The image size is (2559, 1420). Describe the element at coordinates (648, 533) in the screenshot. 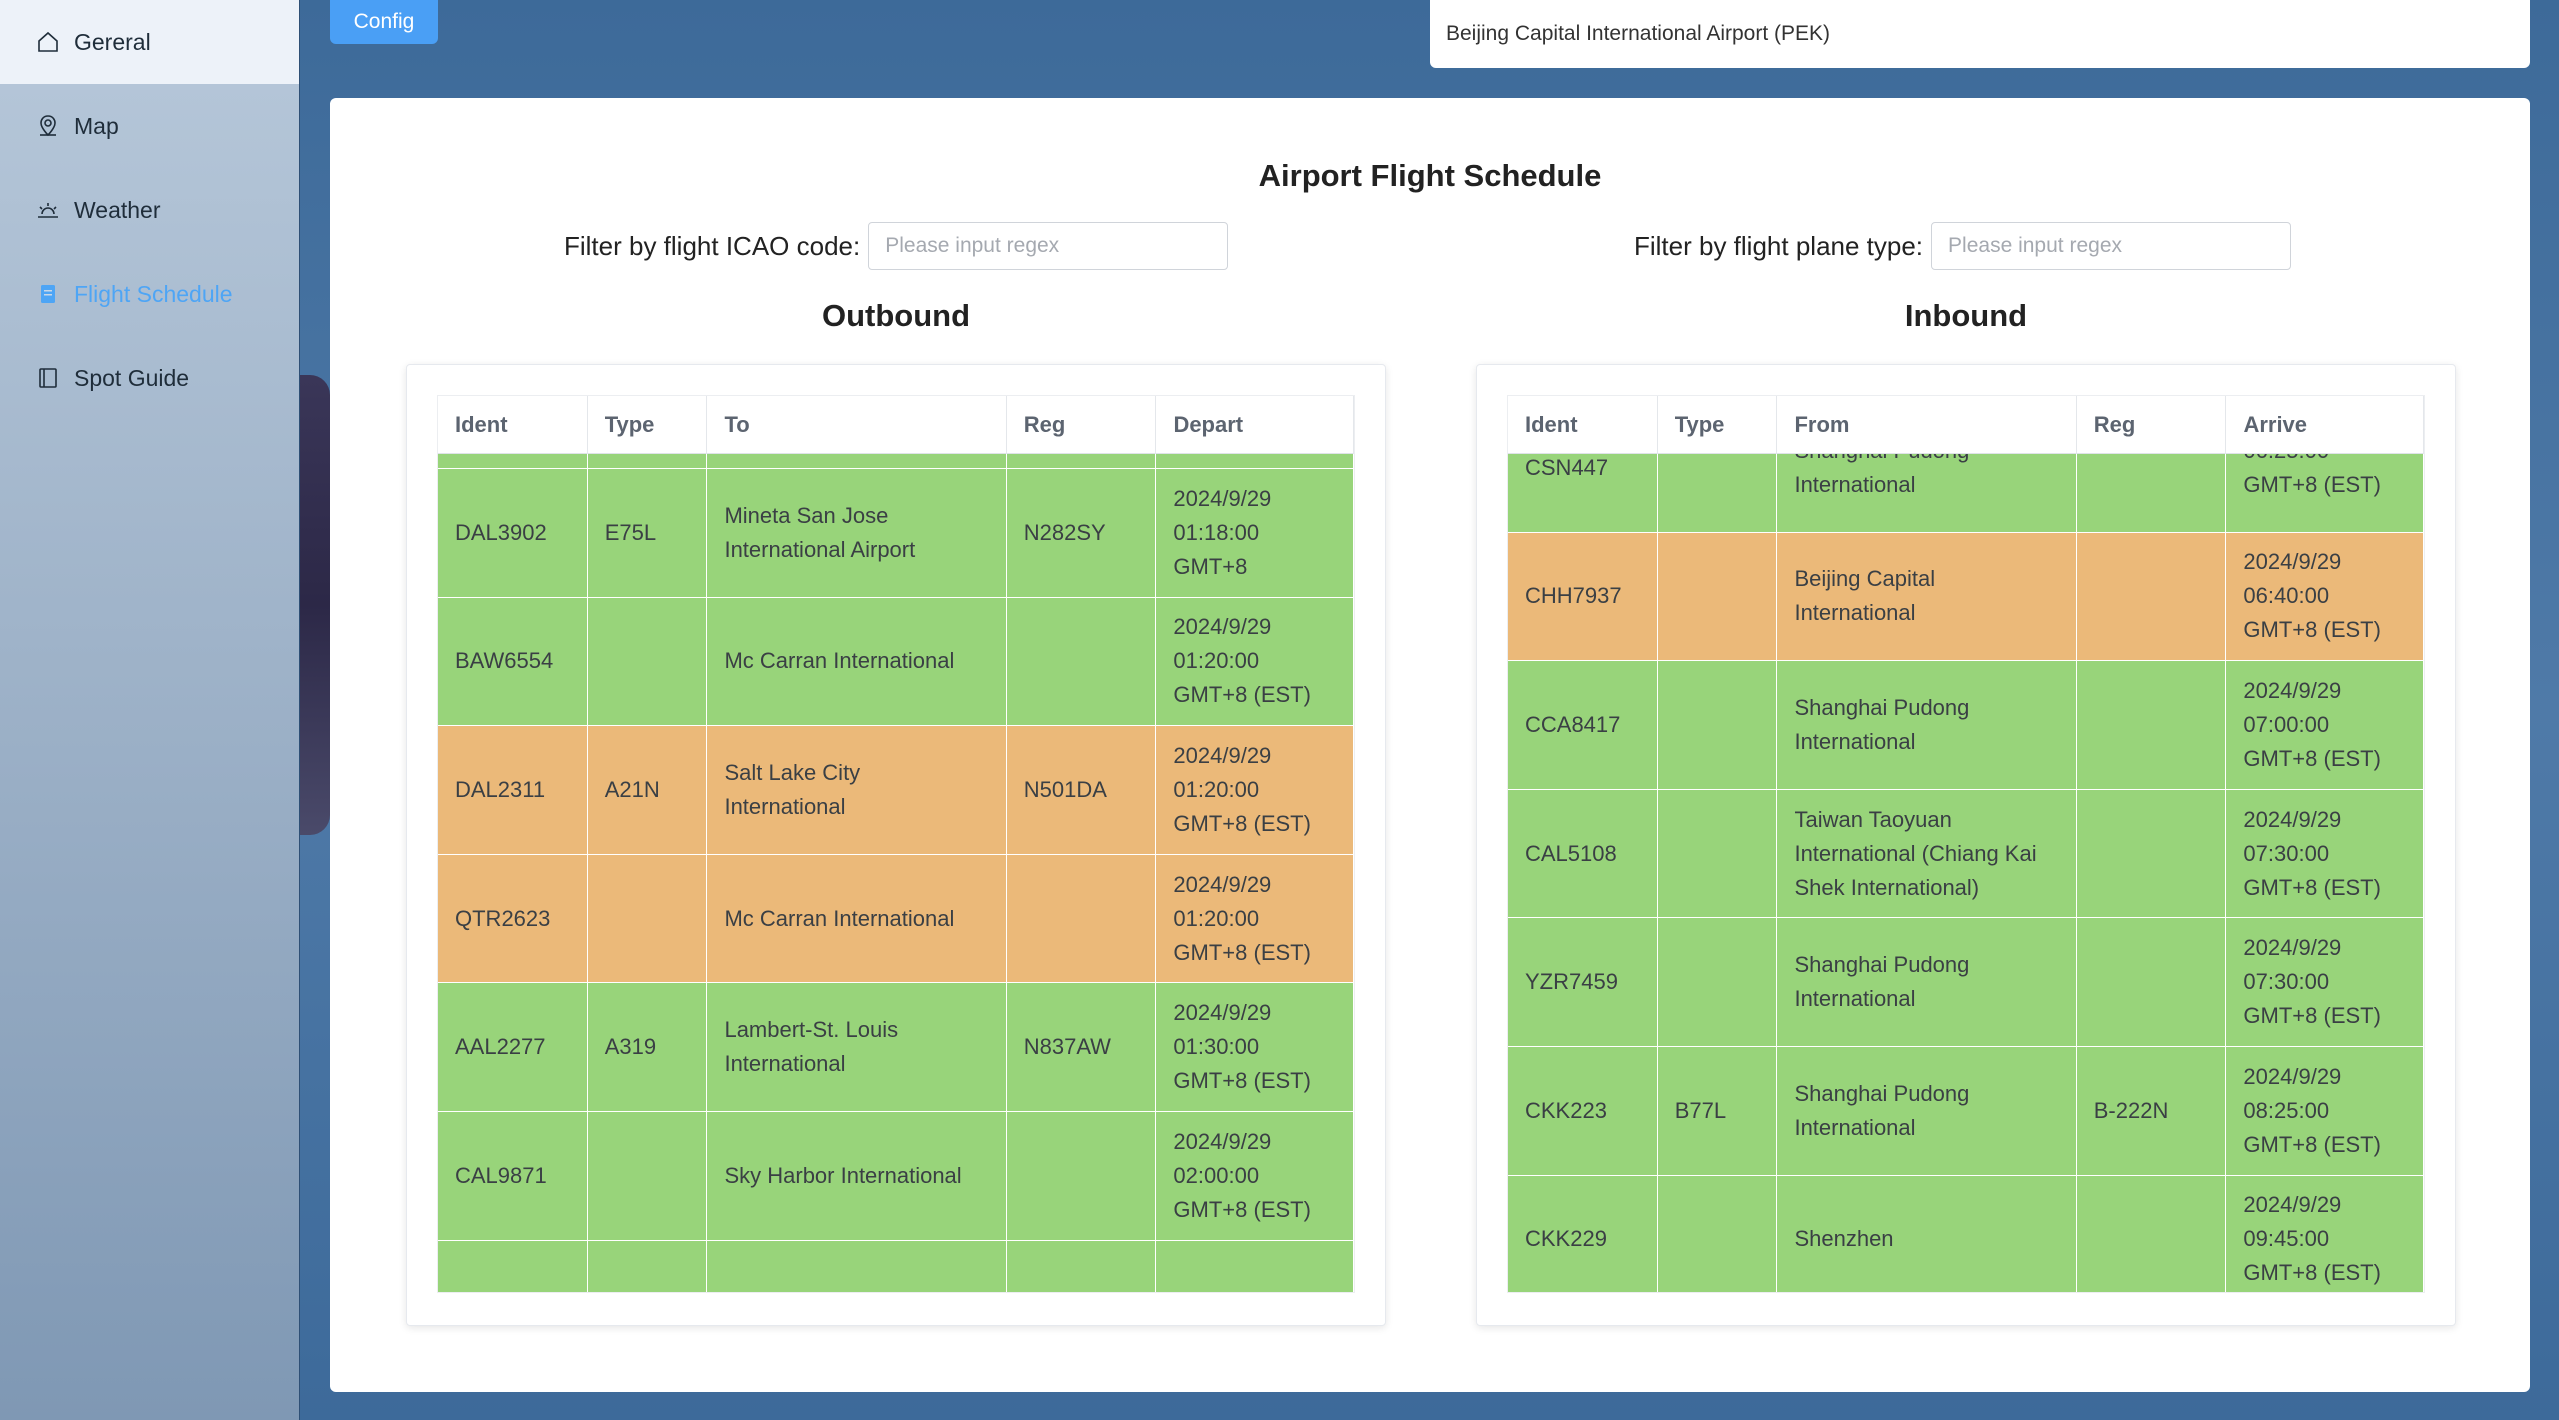

I see `cell-type: E75L` at that location.